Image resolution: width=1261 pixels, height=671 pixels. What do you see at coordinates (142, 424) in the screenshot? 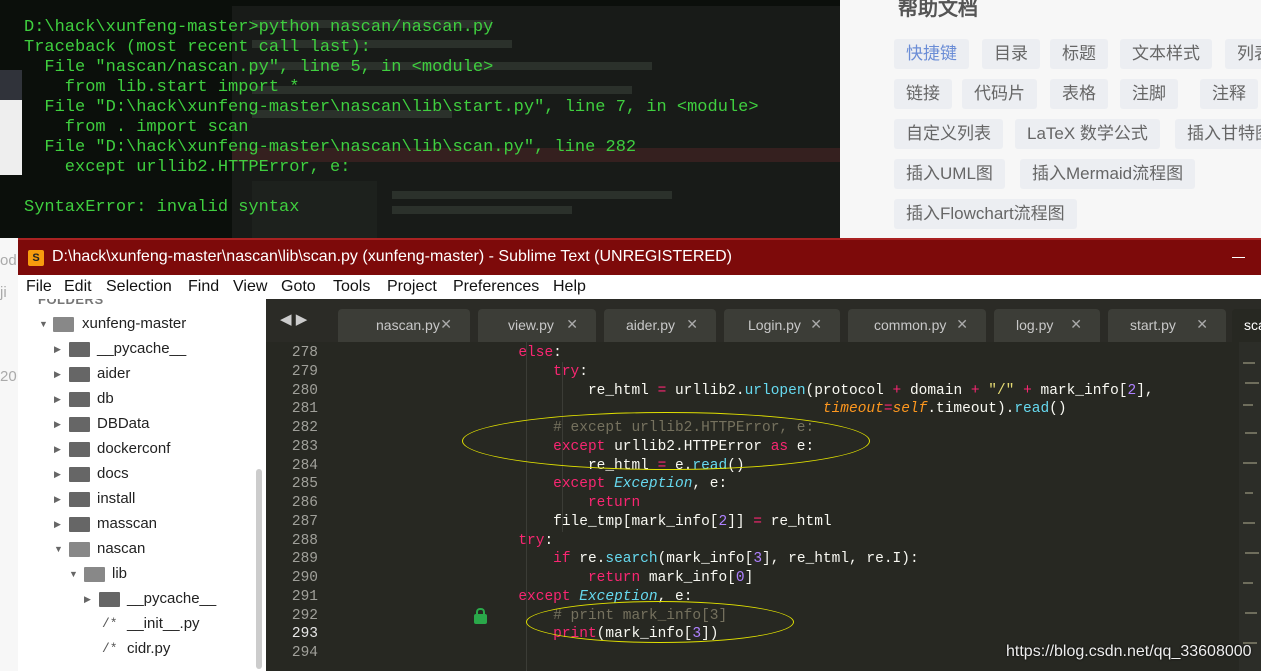
I see `tree-folder: ▶ DBData` at bounding box center [142, 424].